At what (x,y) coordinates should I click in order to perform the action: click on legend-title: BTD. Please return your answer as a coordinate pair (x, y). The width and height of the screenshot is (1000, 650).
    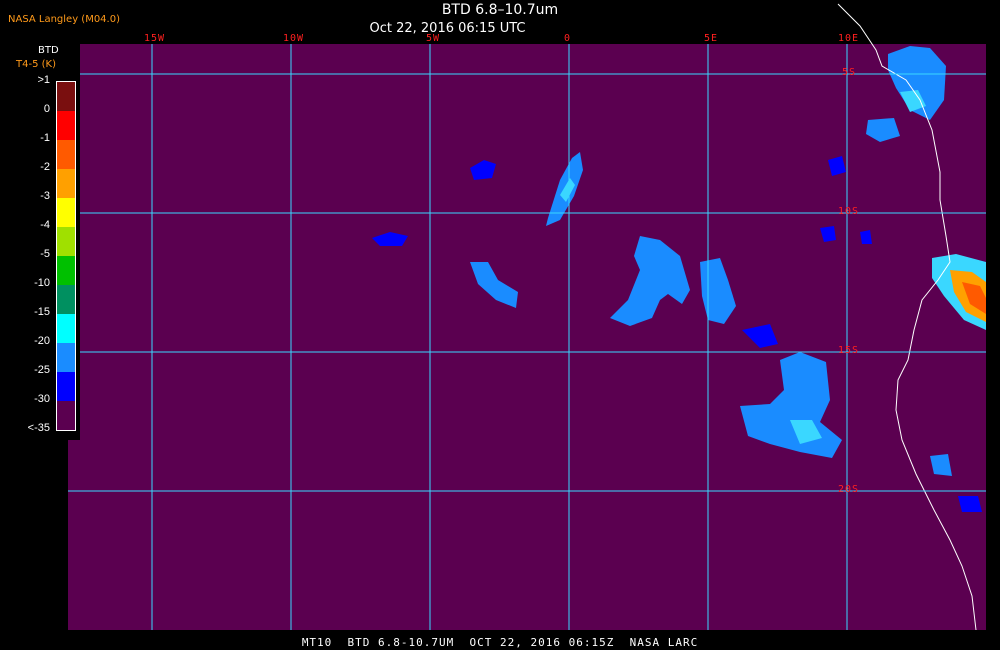
    Looking at the image, I should click on (48, 50).